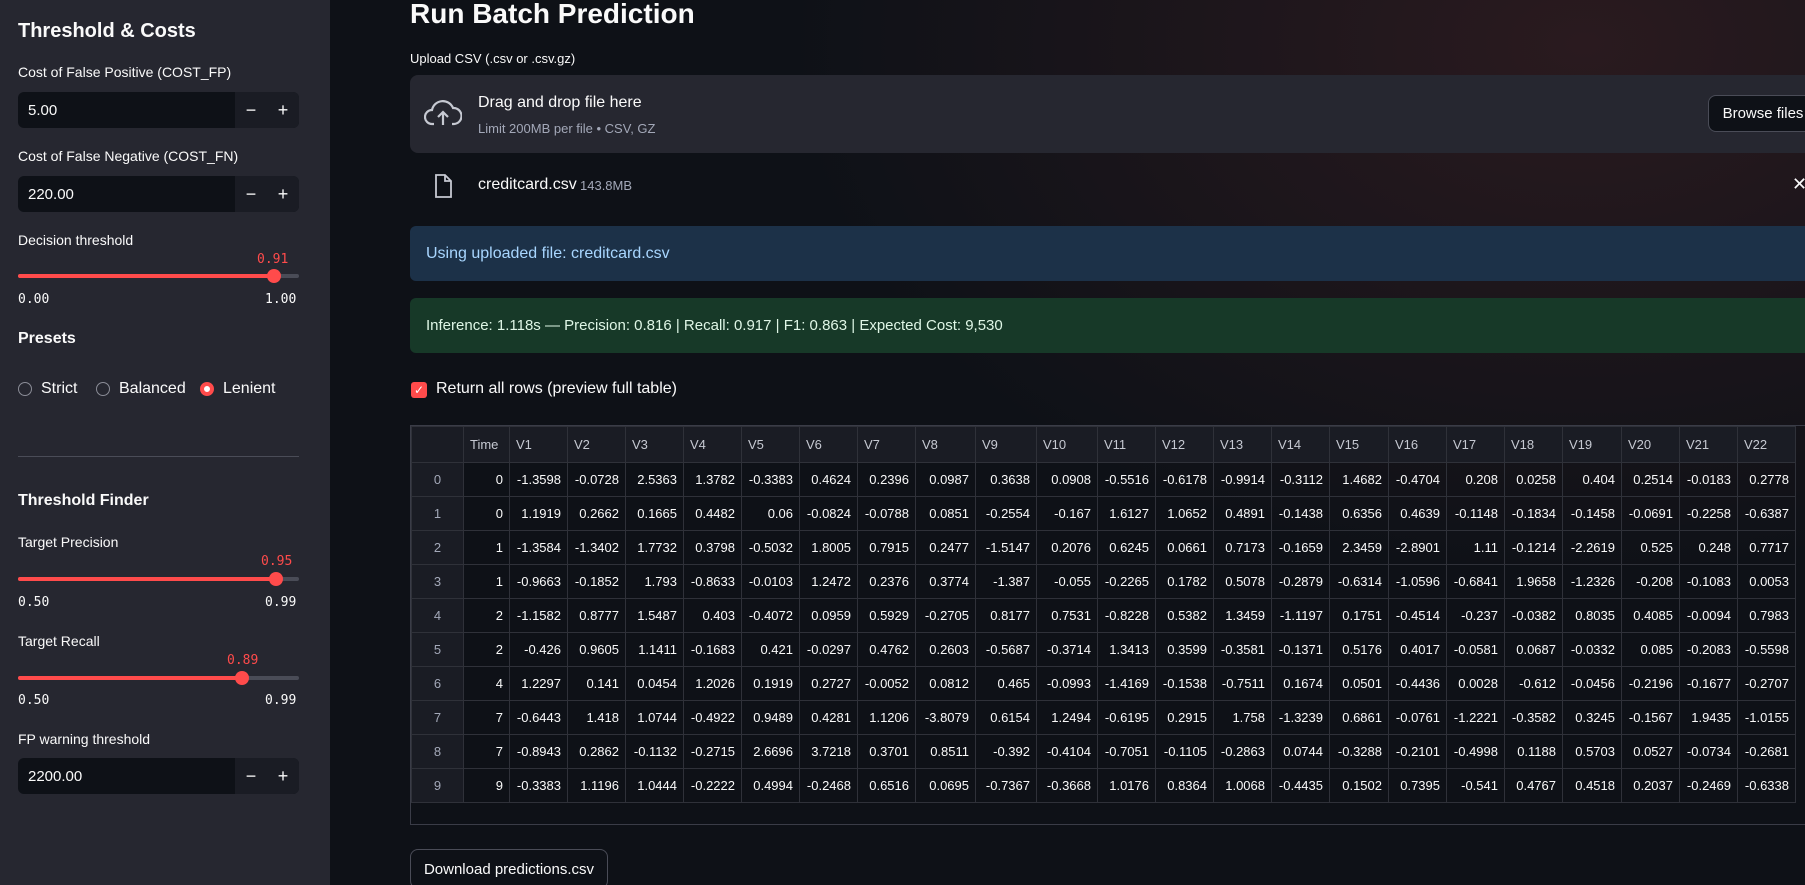 The height and width of the screenshot is (885, 1805). I want to click on column-header: V1, so click(538, 444).